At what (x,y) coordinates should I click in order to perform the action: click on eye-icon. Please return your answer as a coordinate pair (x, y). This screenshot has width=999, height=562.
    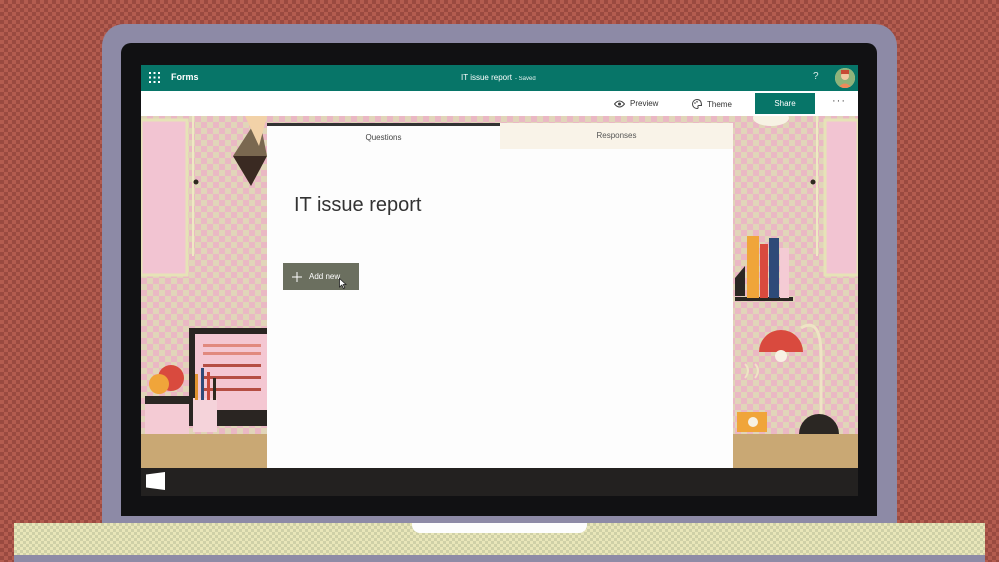
    Looking at the image, I should click on (619, 103).